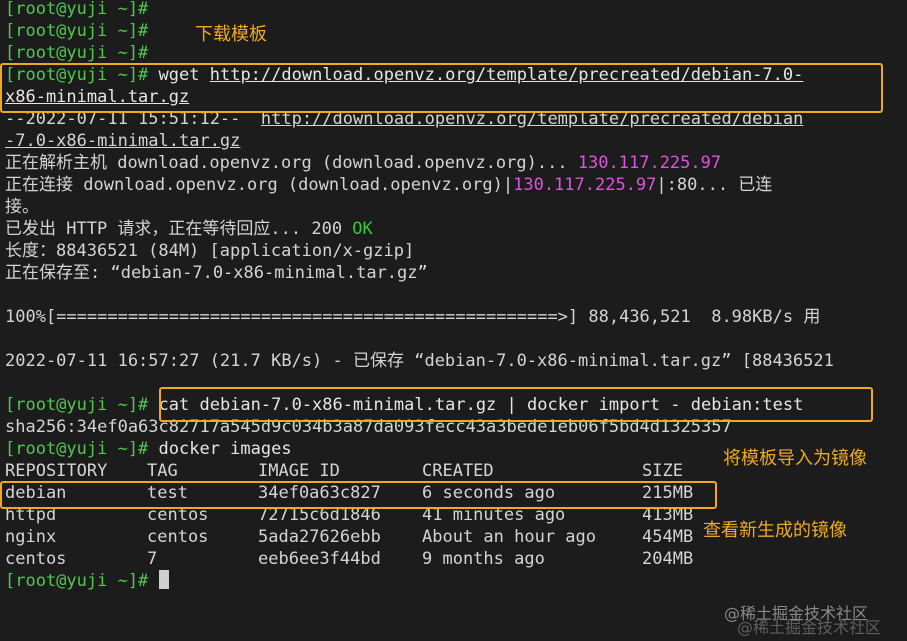 This screenshot has height=641, width=907. I want to click on output-line: 已发出 HTTP 请求，正在等待回应... 200 OK, so click(189, 229).